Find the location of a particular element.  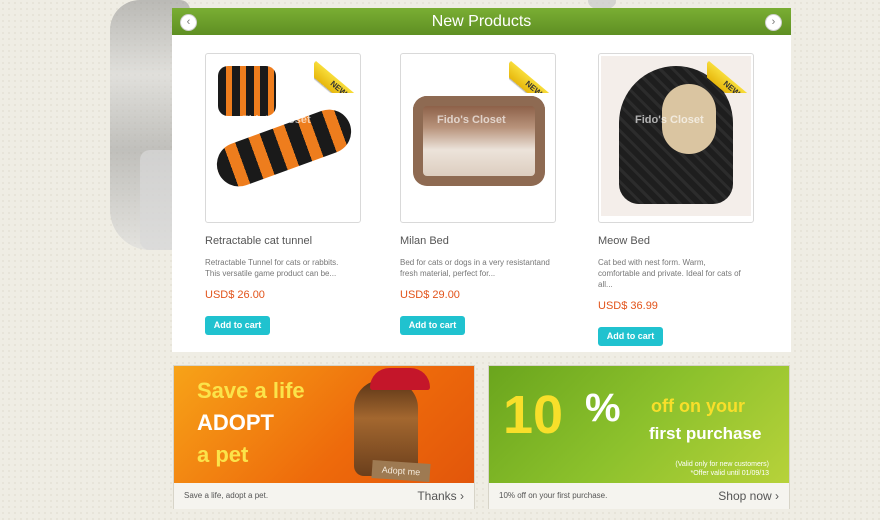

banner-headline: a pet is located at coordinates (223, 454).